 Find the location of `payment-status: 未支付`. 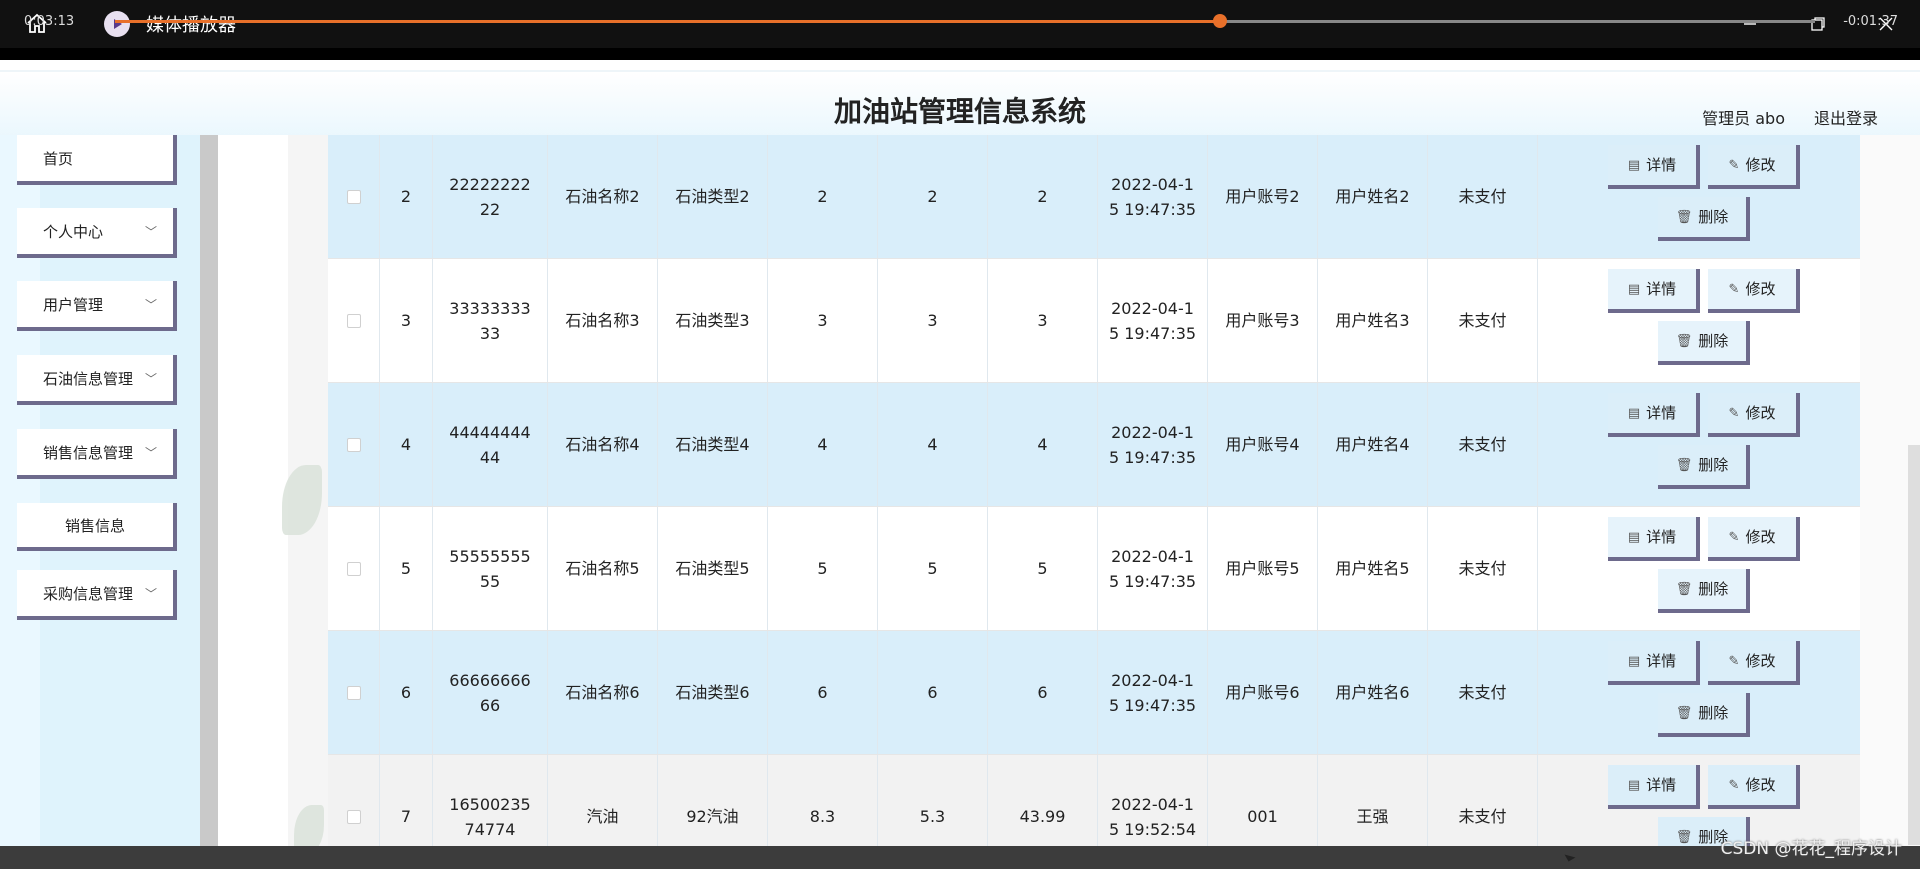

payment-status: 未支付 is located at coordinates (1483, 692).